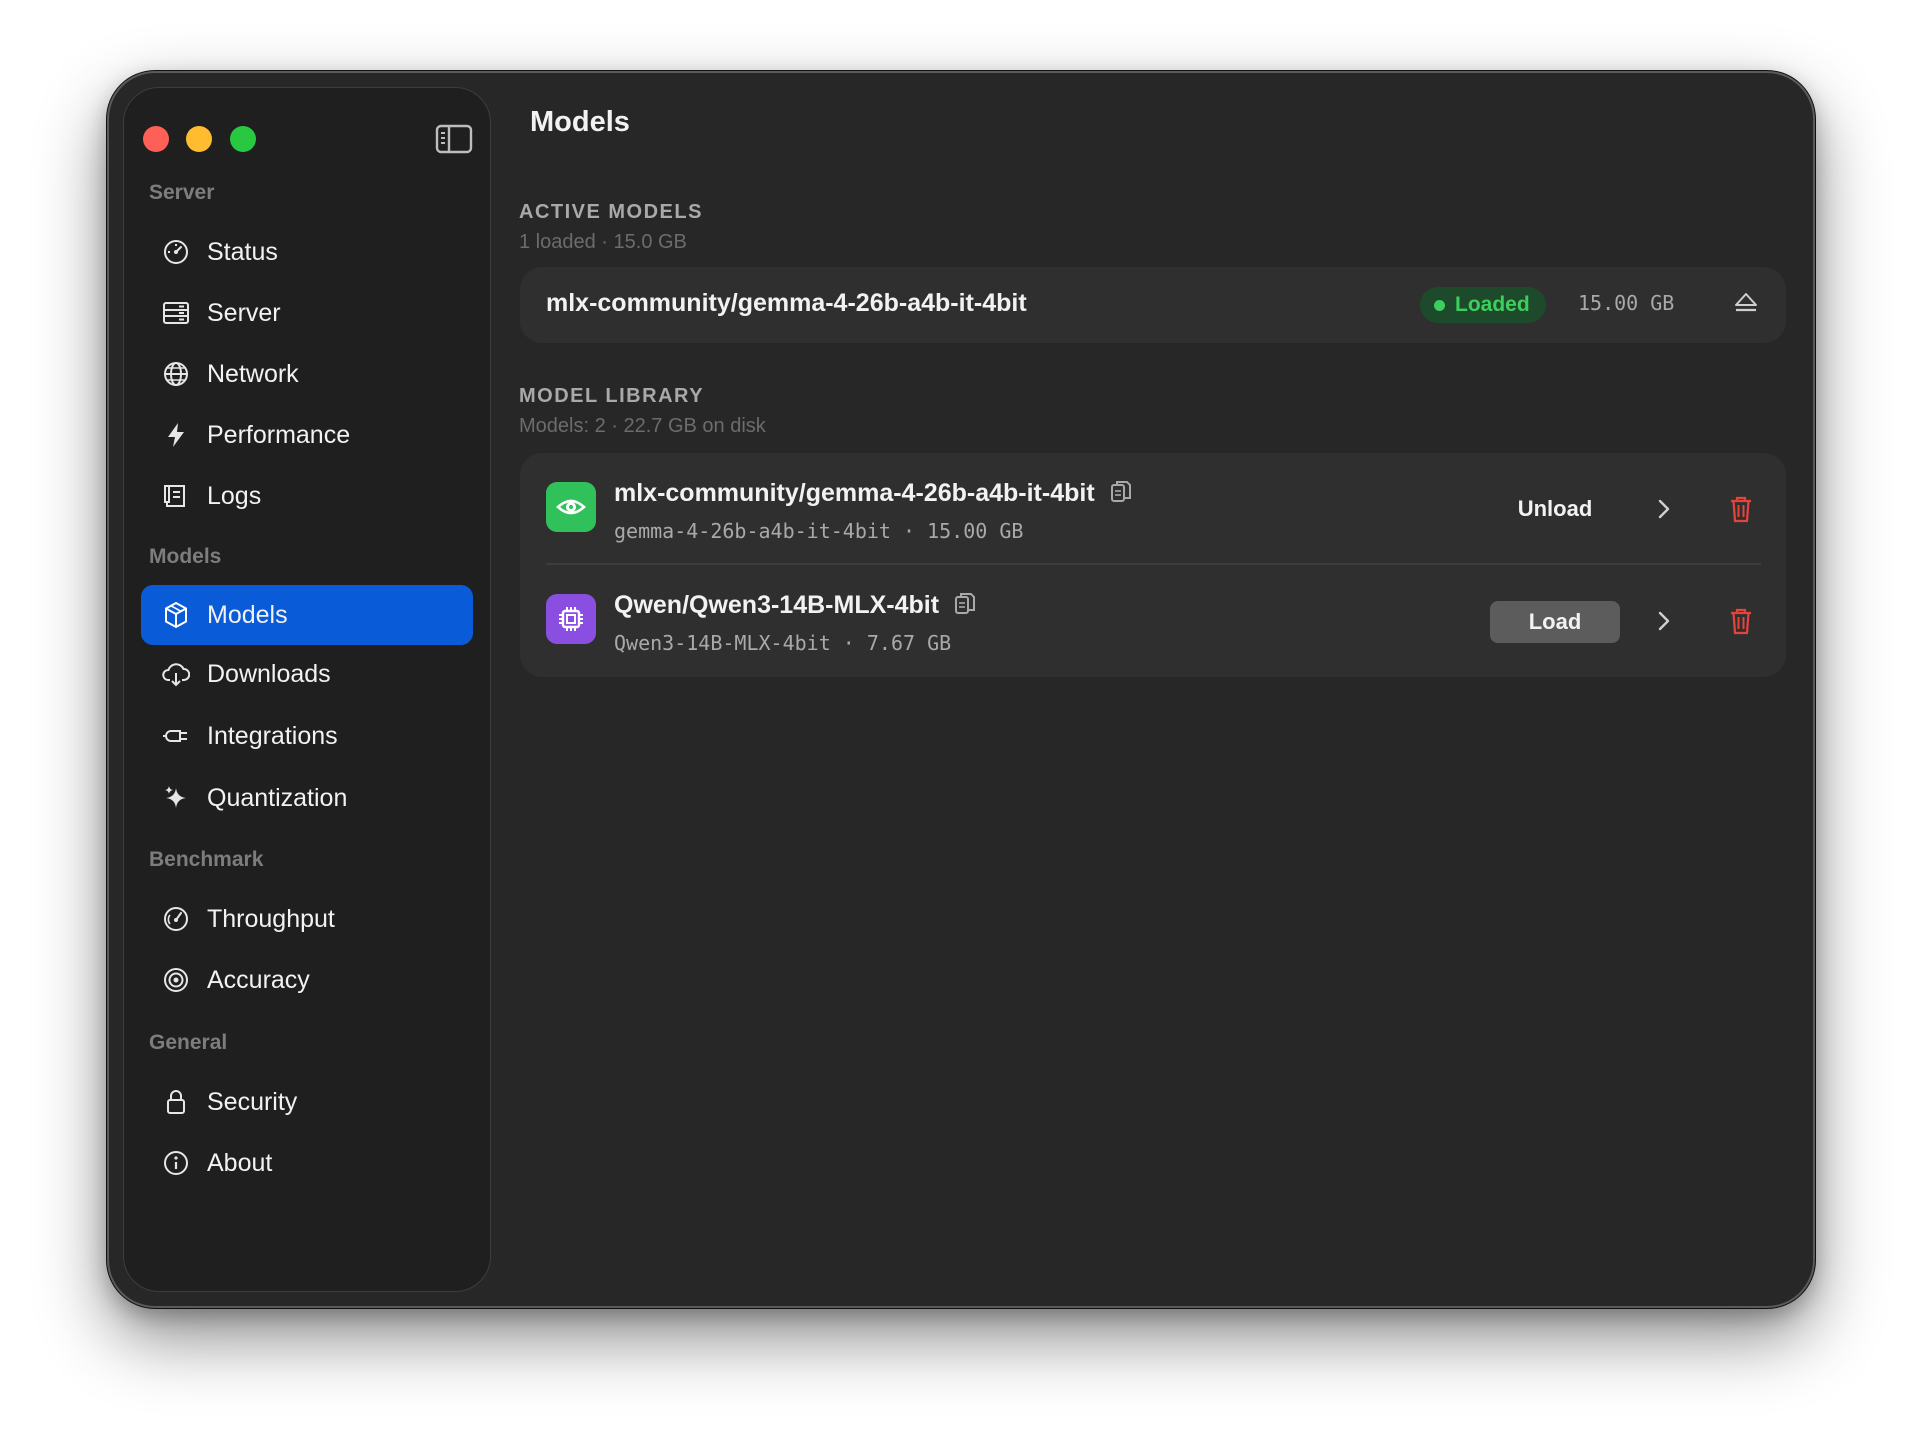  I want to click on scroll-icon, so click(176, 496).